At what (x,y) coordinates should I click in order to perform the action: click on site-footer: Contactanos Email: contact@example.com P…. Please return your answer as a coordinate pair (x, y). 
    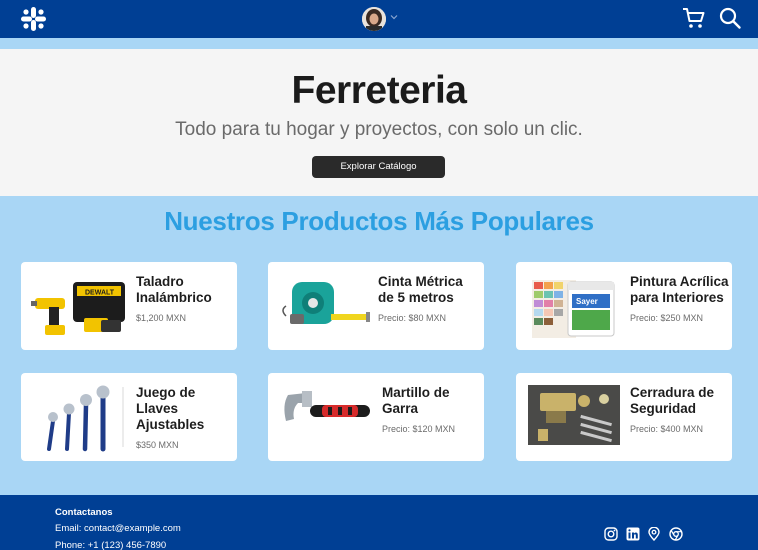
    Looking at the image, I should click on (379, 522).